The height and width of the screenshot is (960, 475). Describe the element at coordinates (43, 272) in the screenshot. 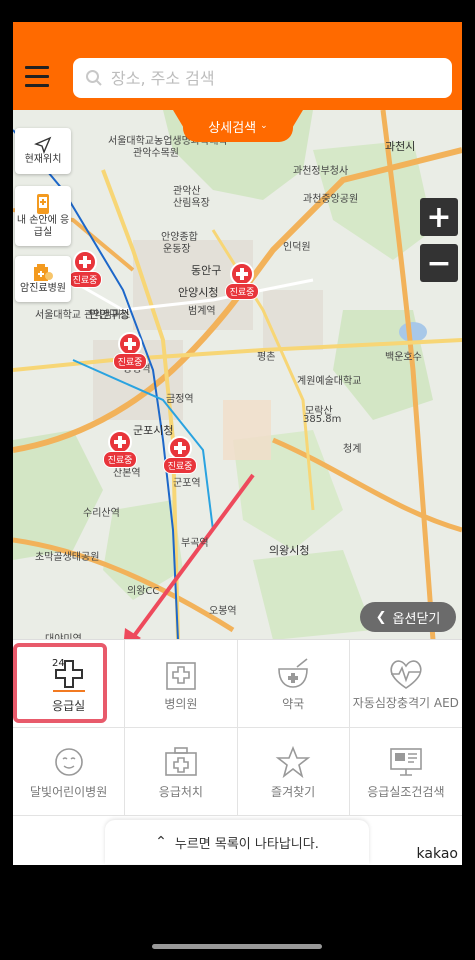

I see `cancer-hospital-icon` at that location.